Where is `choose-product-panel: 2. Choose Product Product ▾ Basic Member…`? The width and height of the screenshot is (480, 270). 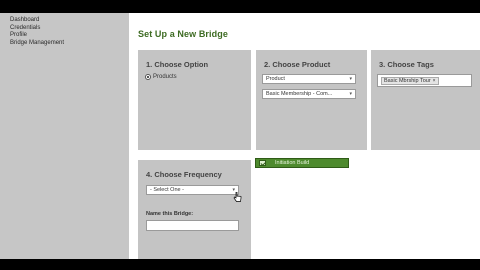
choose-product-panel: 2. Choose Product Product ▾ Basic Member… is located at coordinates (311, 100).